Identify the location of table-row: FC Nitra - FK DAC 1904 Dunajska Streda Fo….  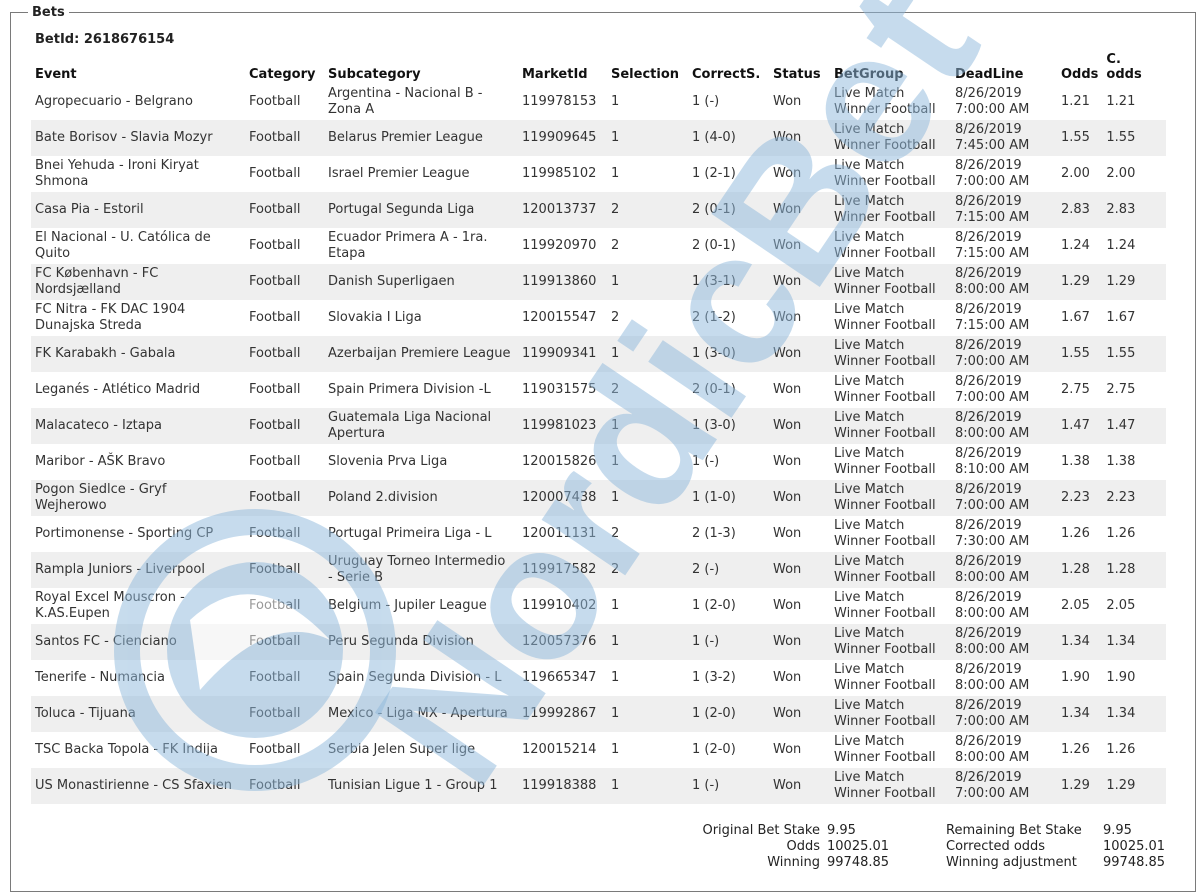
(598, 318).